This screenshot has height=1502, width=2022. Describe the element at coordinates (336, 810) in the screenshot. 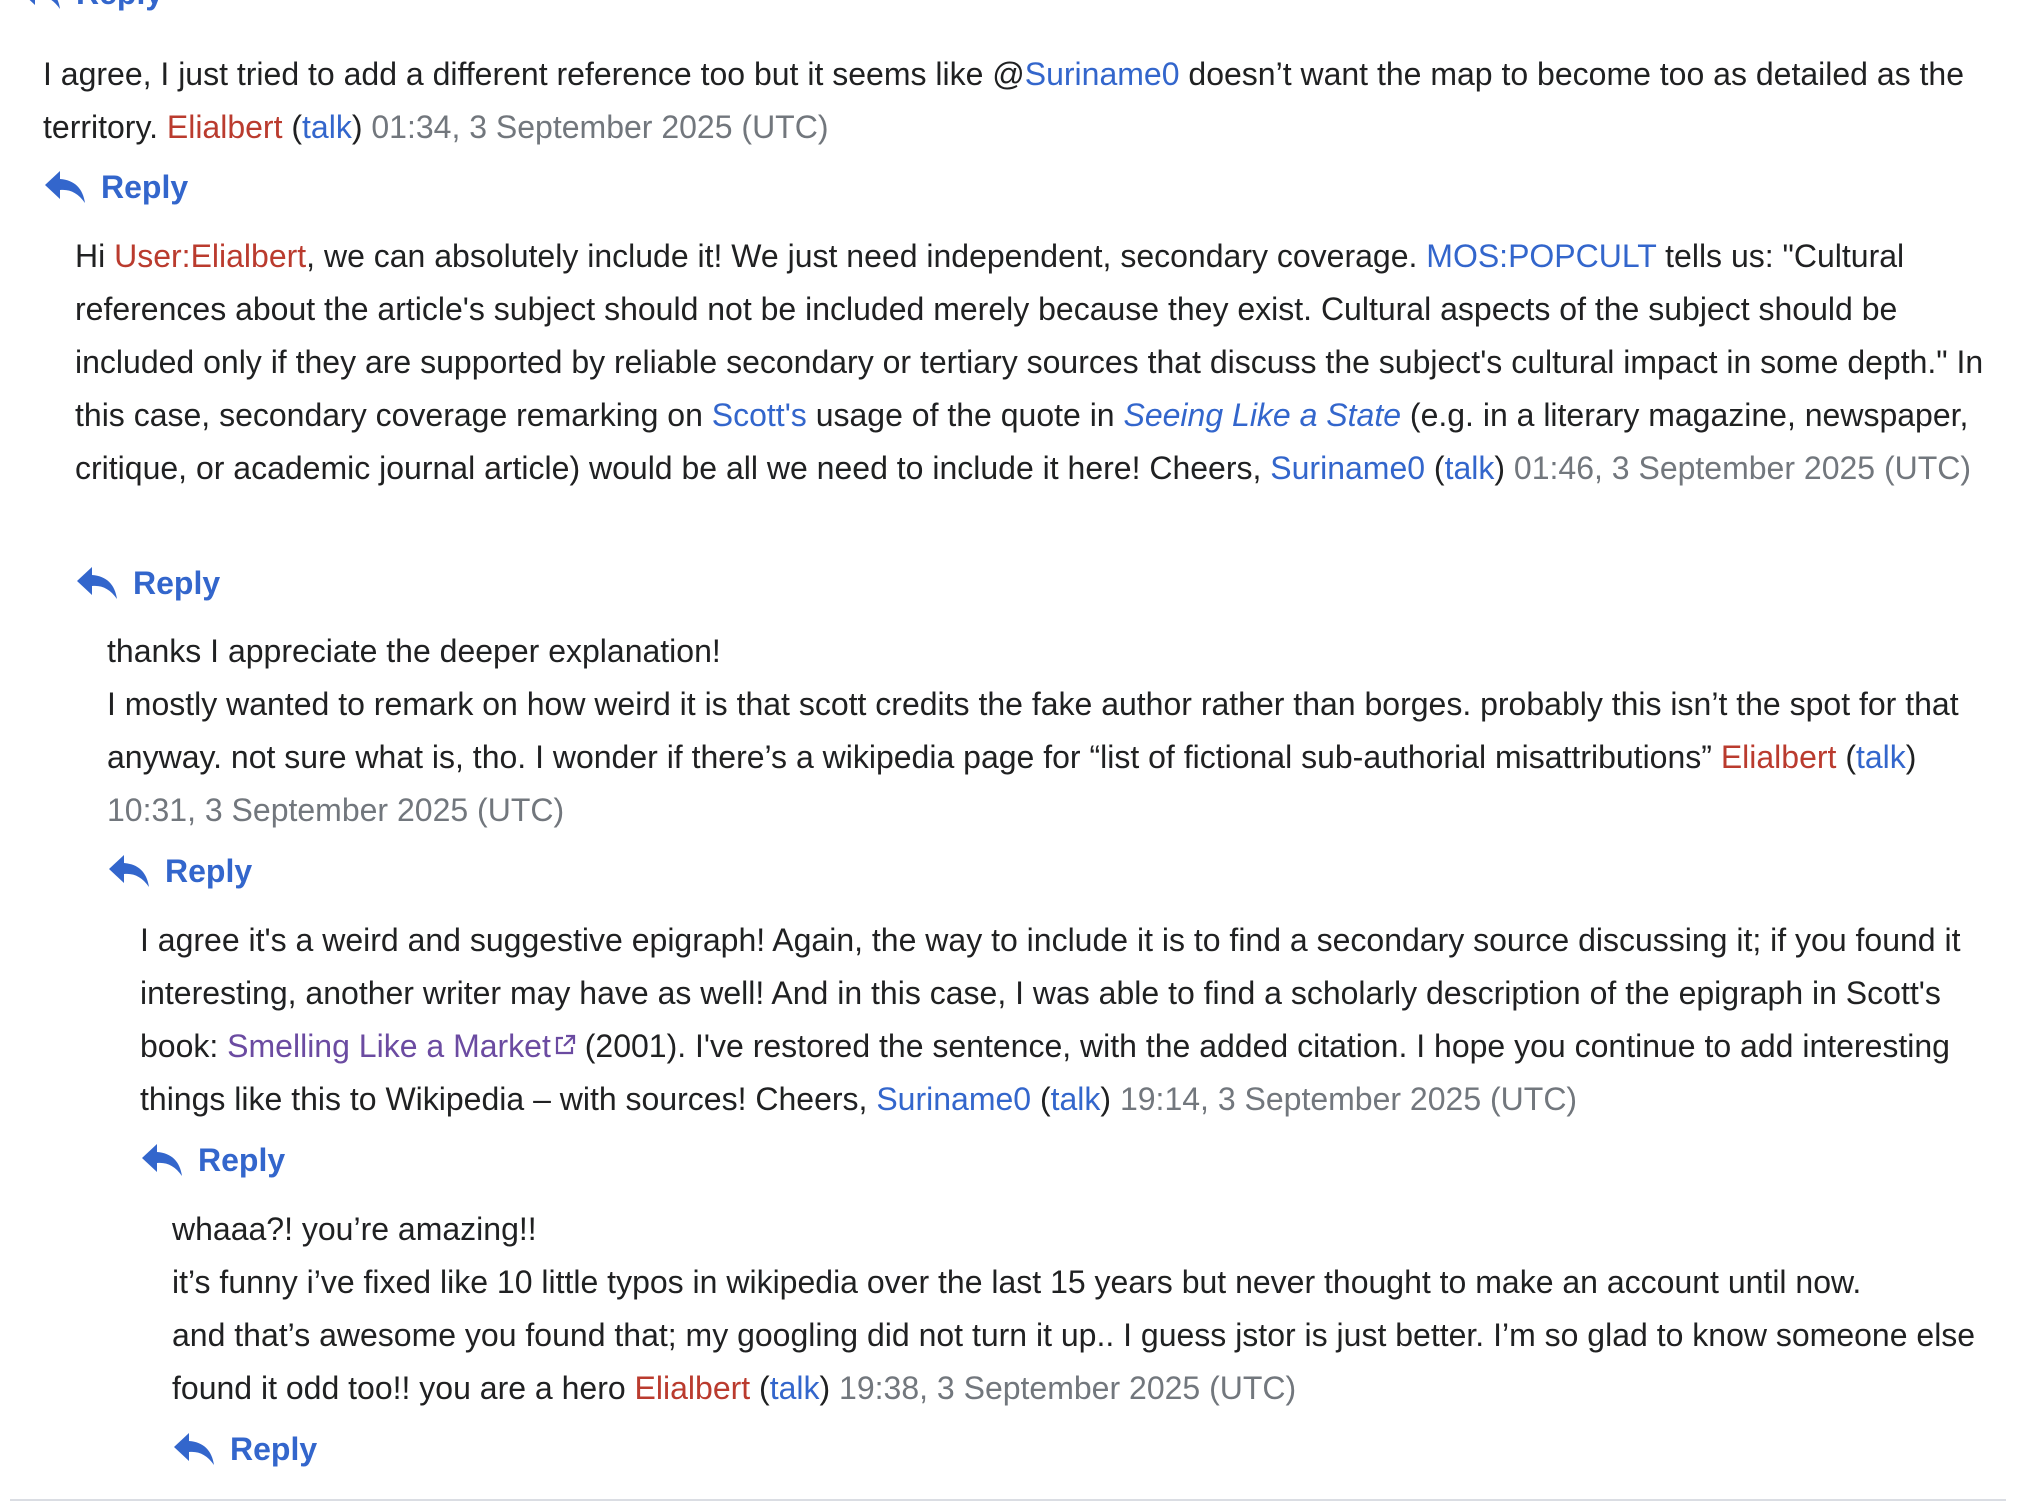

I see `timestamp: 10:31, 3 September 2025 (UTC)` at that location.